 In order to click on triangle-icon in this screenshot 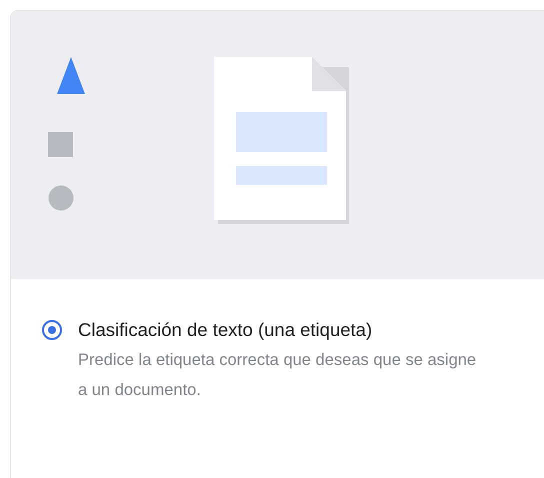, I will do `click(71, 75)`.